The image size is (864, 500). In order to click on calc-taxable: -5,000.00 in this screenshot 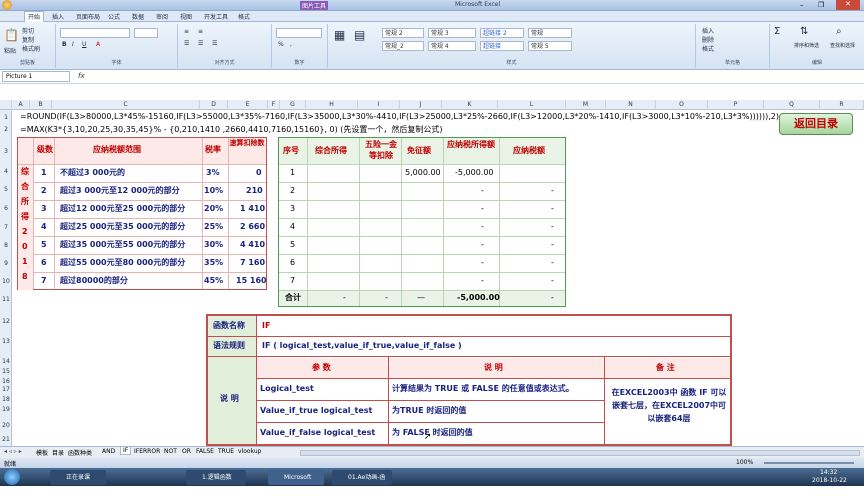, I will do `click(474, 173)`.